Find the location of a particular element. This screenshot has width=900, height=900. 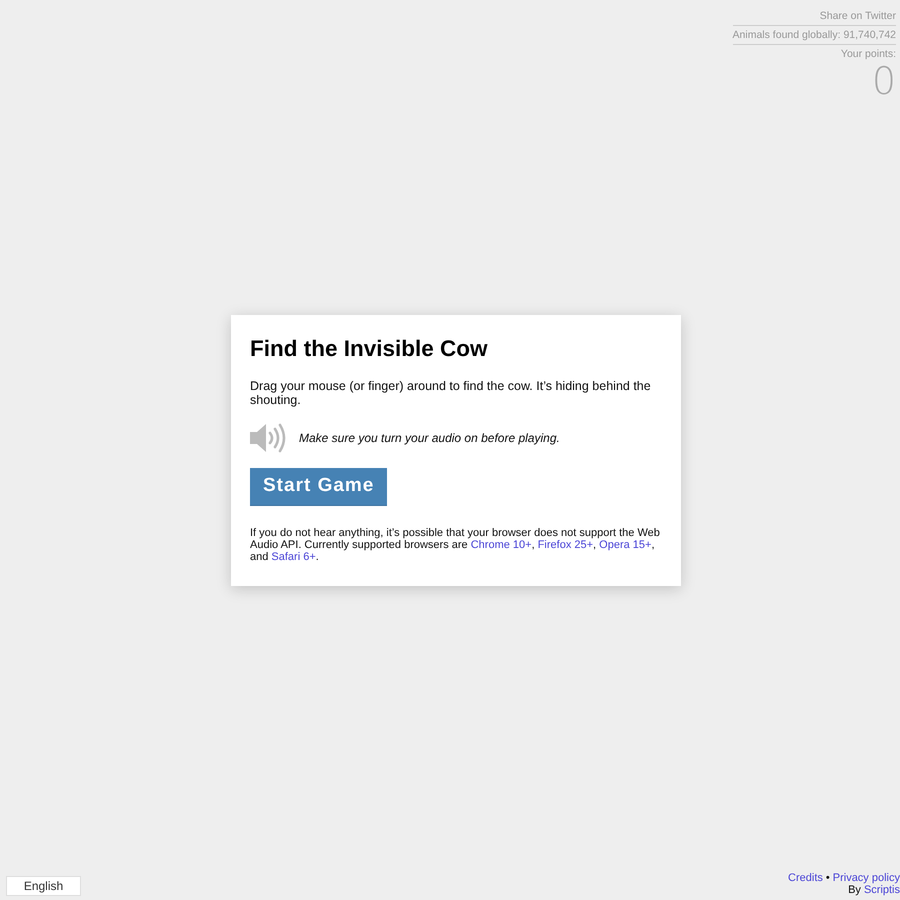

audio-note: Make sure you turn your audio on before playing. is located at coordinates (429, 438).